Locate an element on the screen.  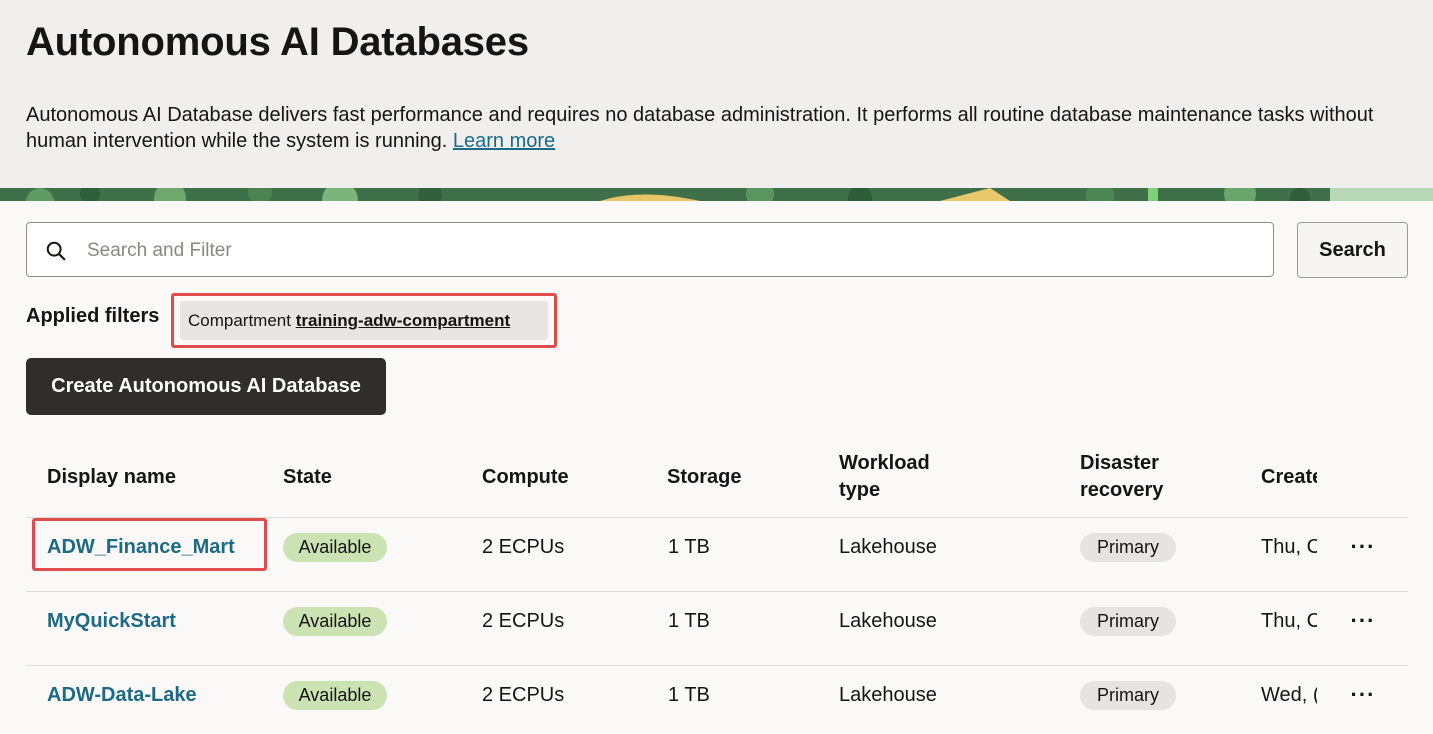
banner-pattern is located at coordinates (716, 194).